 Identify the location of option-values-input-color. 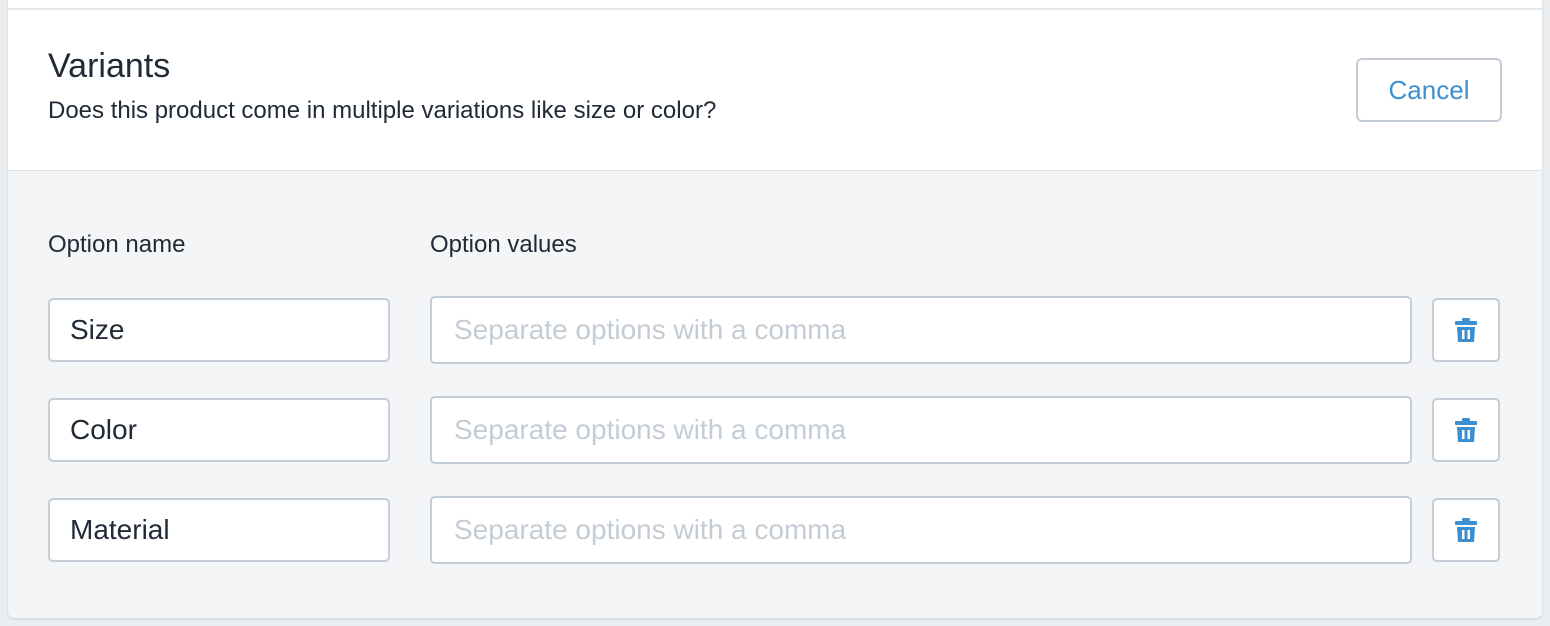
(921, 430).